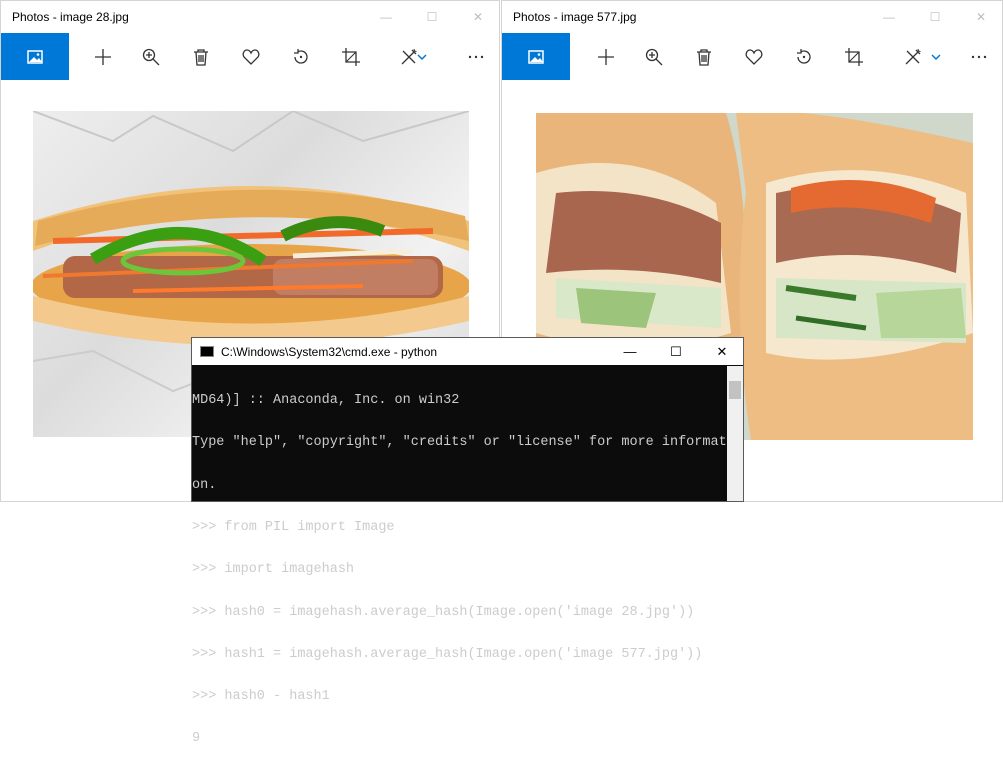 The width and height of the screenshot is (1003, 775). I want to click on console-line: MD64)] :: Anaconda, Inc. on win32, so click(326, 401).